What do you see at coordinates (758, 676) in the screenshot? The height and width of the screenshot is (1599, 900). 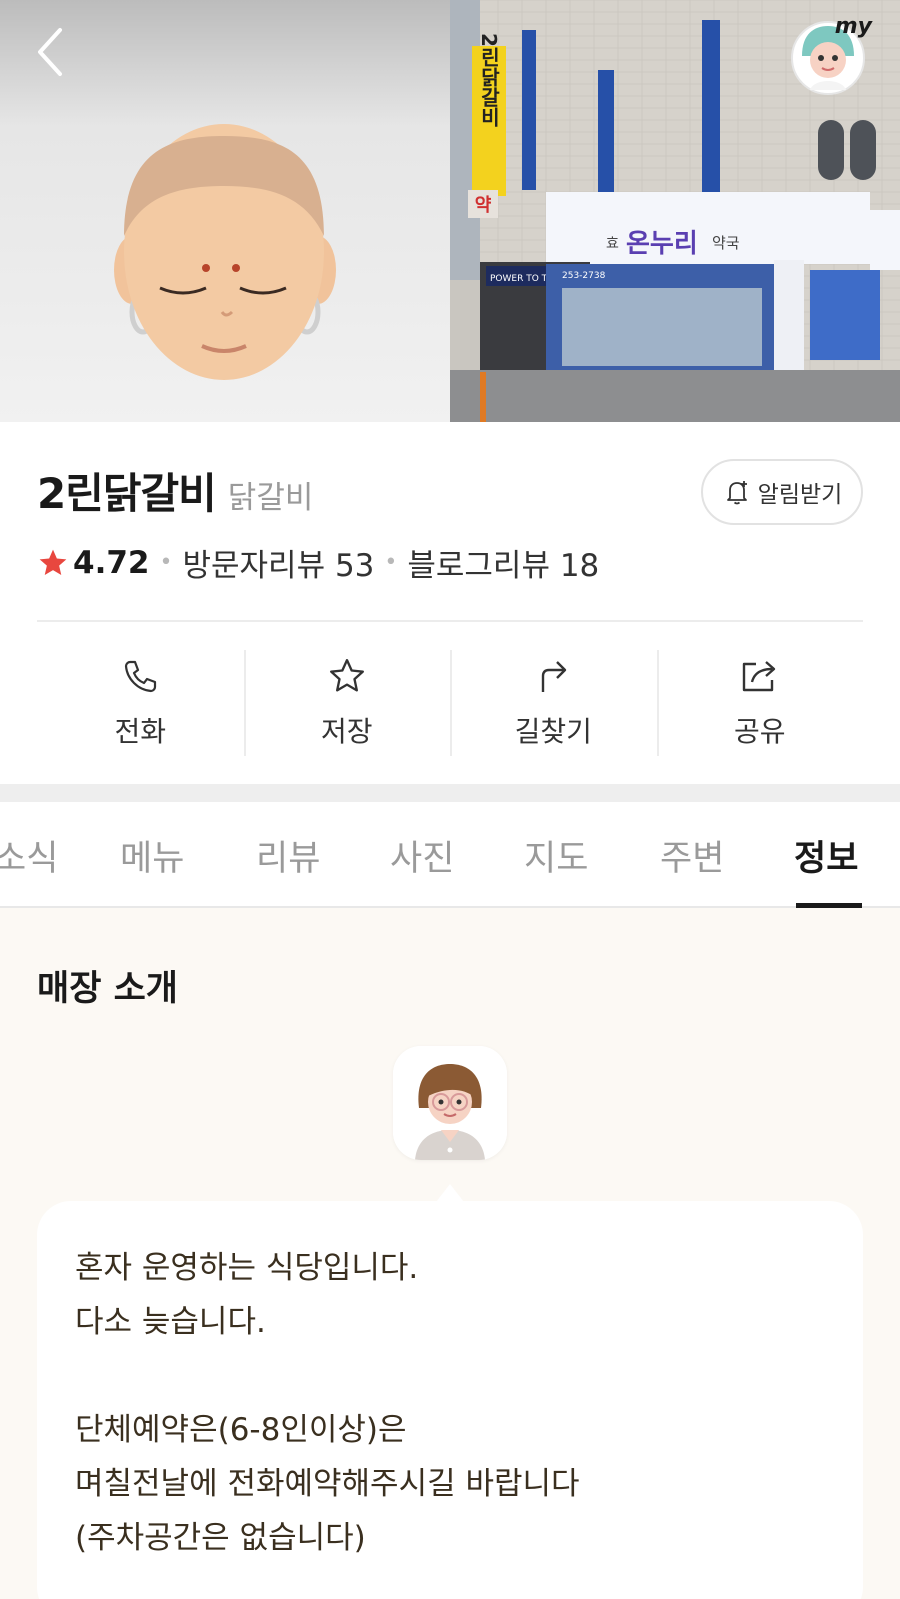 I see `share-icon` at bounding box center [758, 676].